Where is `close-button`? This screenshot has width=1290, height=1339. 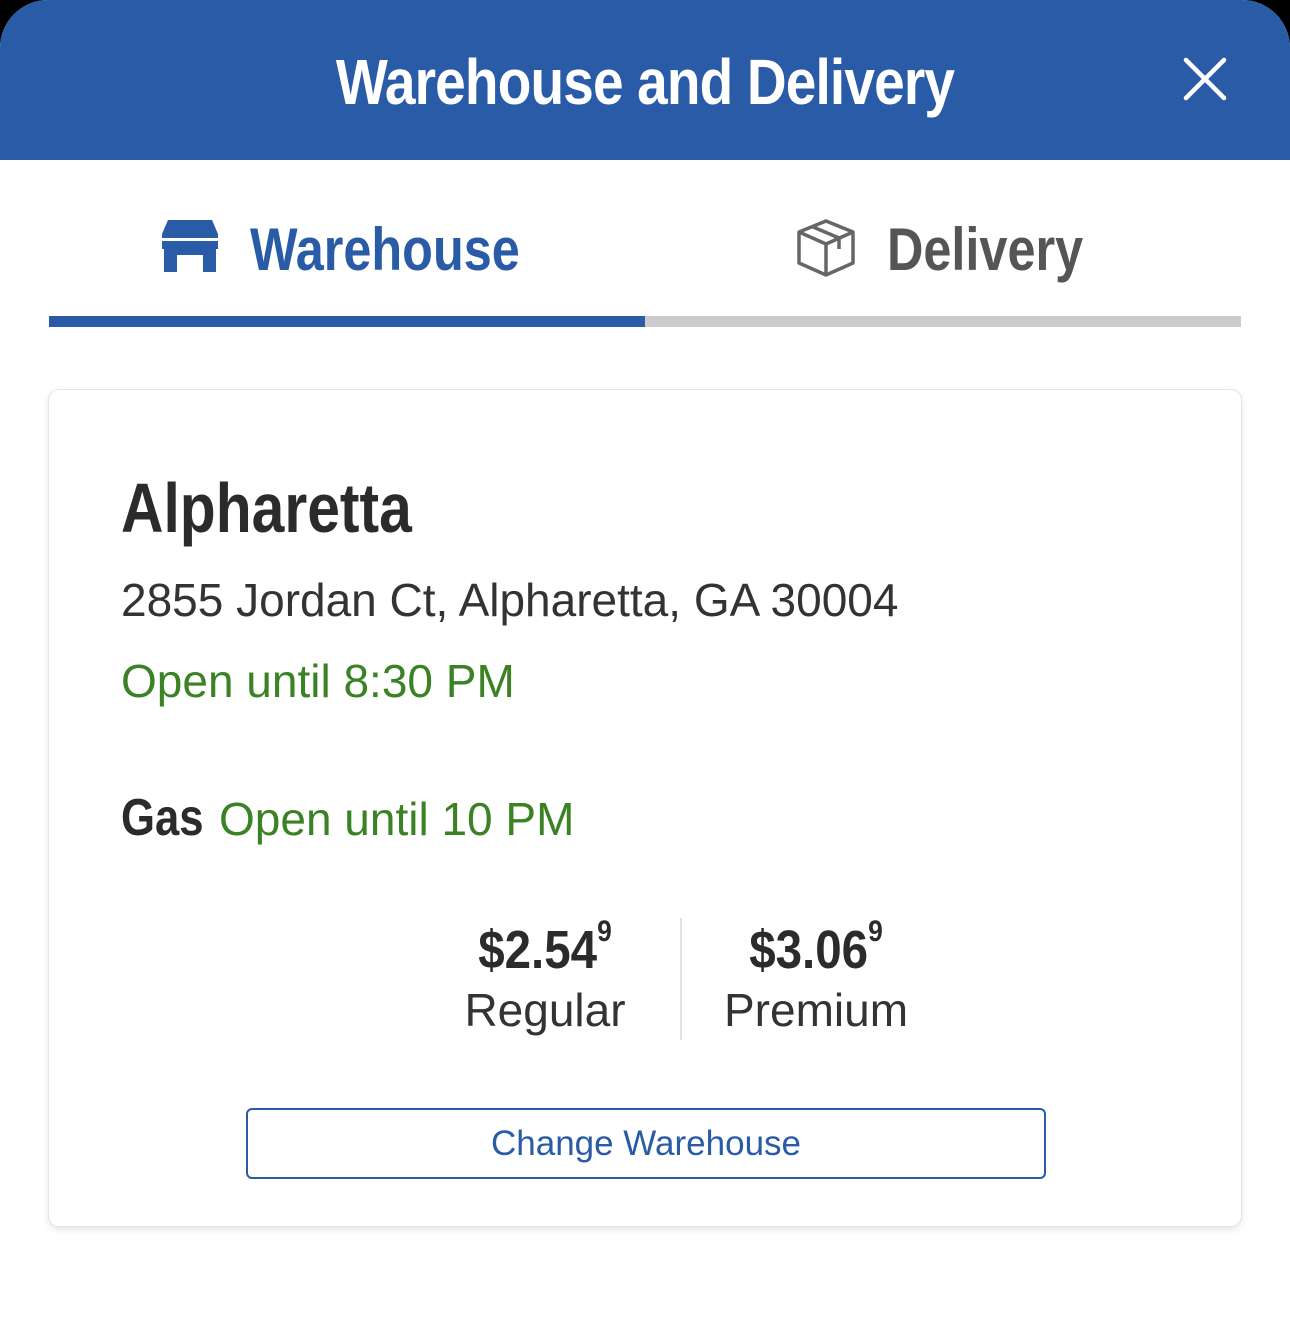
close-button is located at coordinates (1205, 79).